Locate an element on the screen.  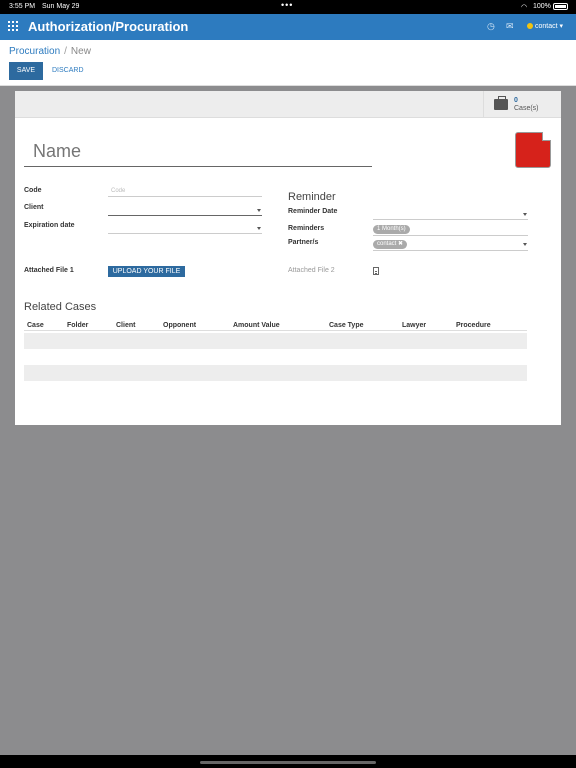
breadcrumb: Procuration / New is located at coordinates (50, 51).